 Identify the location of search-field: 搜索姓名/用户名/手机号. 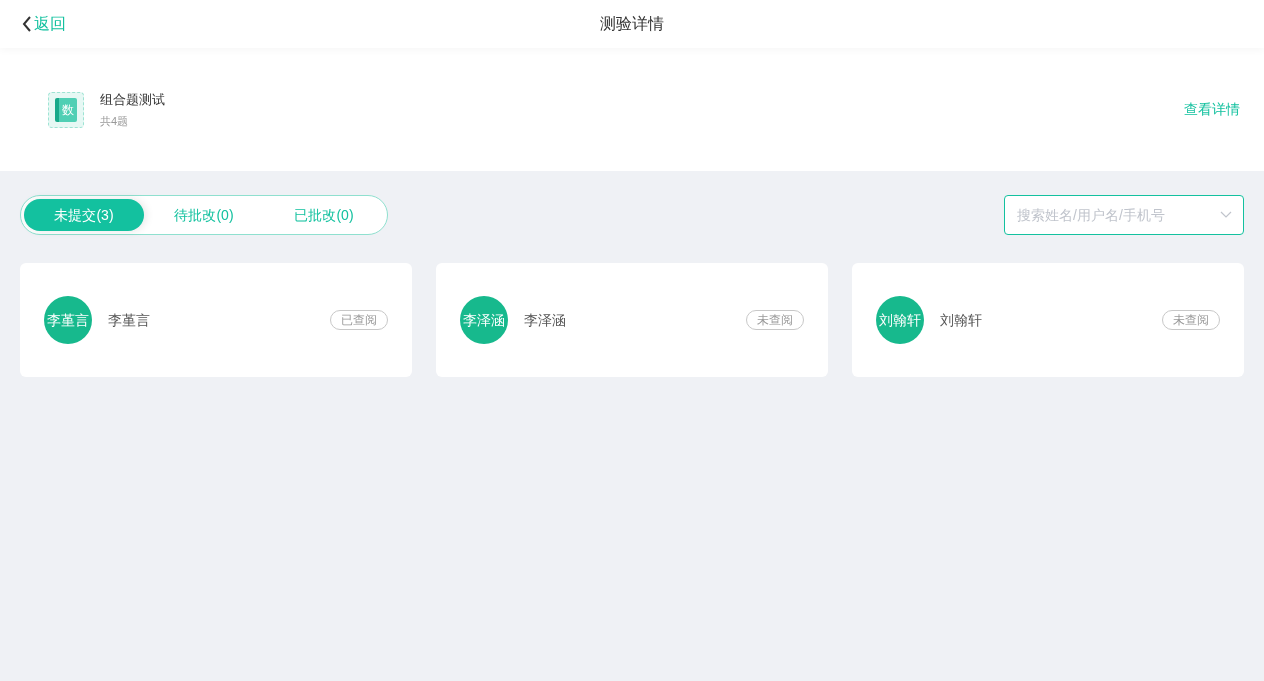
(1124, 215).